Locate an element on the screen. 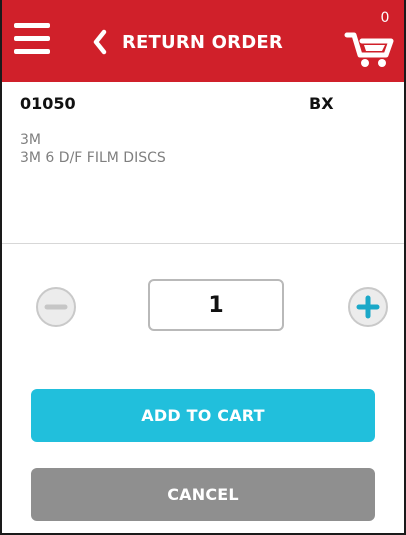 The image size is (406, 535). chevron-left-icon is located at coordinates (100, 42).